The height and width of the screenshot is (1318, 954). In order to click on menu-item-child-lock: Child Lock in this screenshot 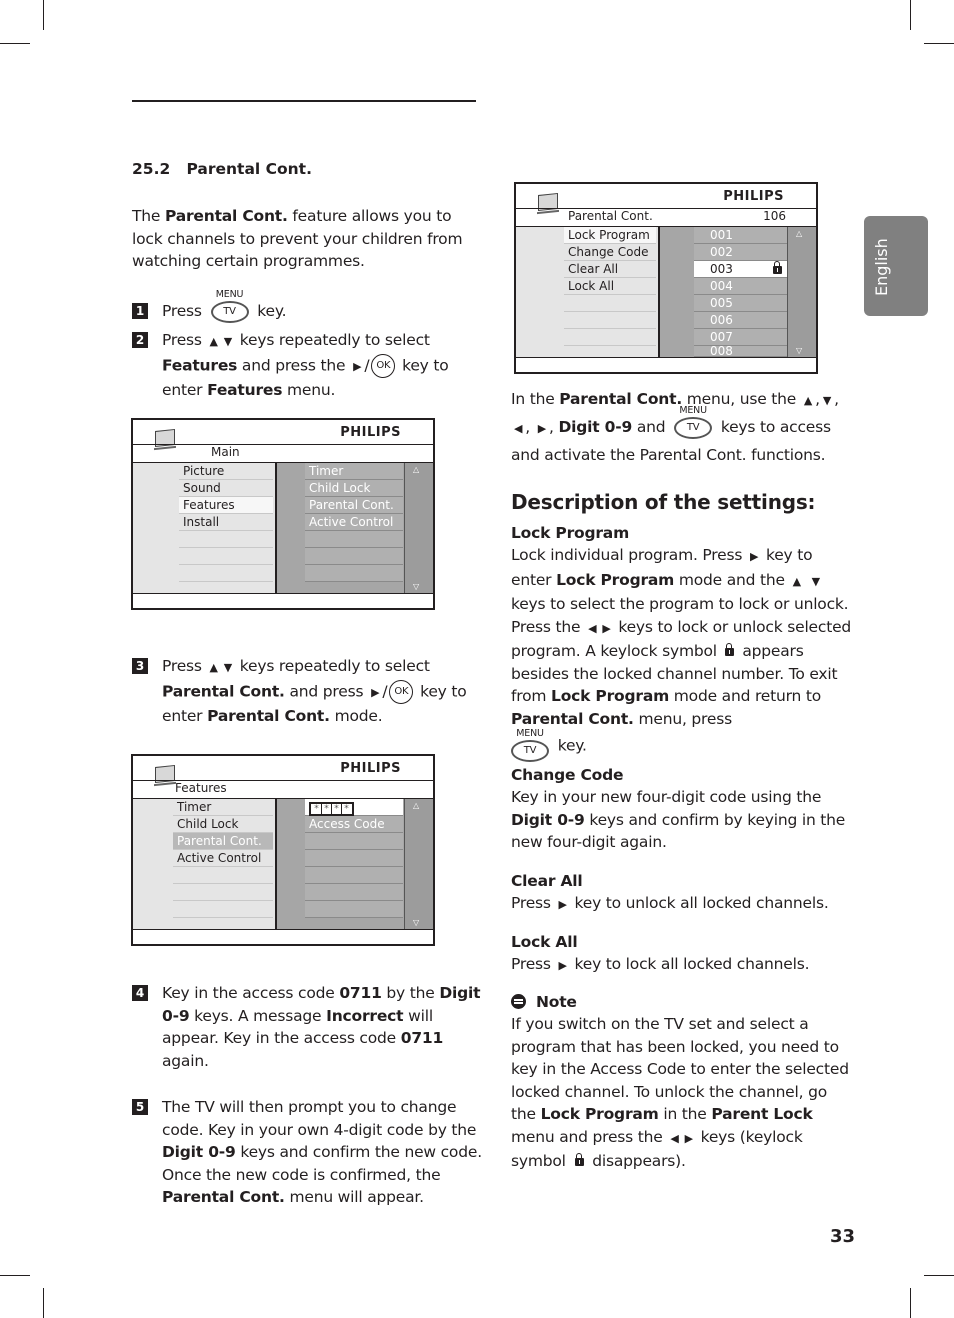, I will do `click(223, 824)`.